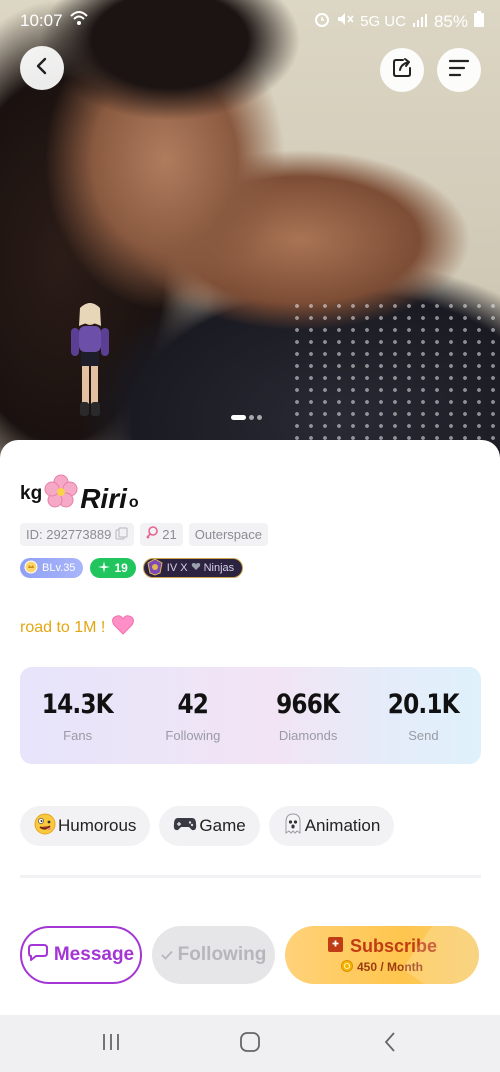  Describe the element at coordinates (193, 704) in the screenshot. I see `stat-value: 42` at that location.